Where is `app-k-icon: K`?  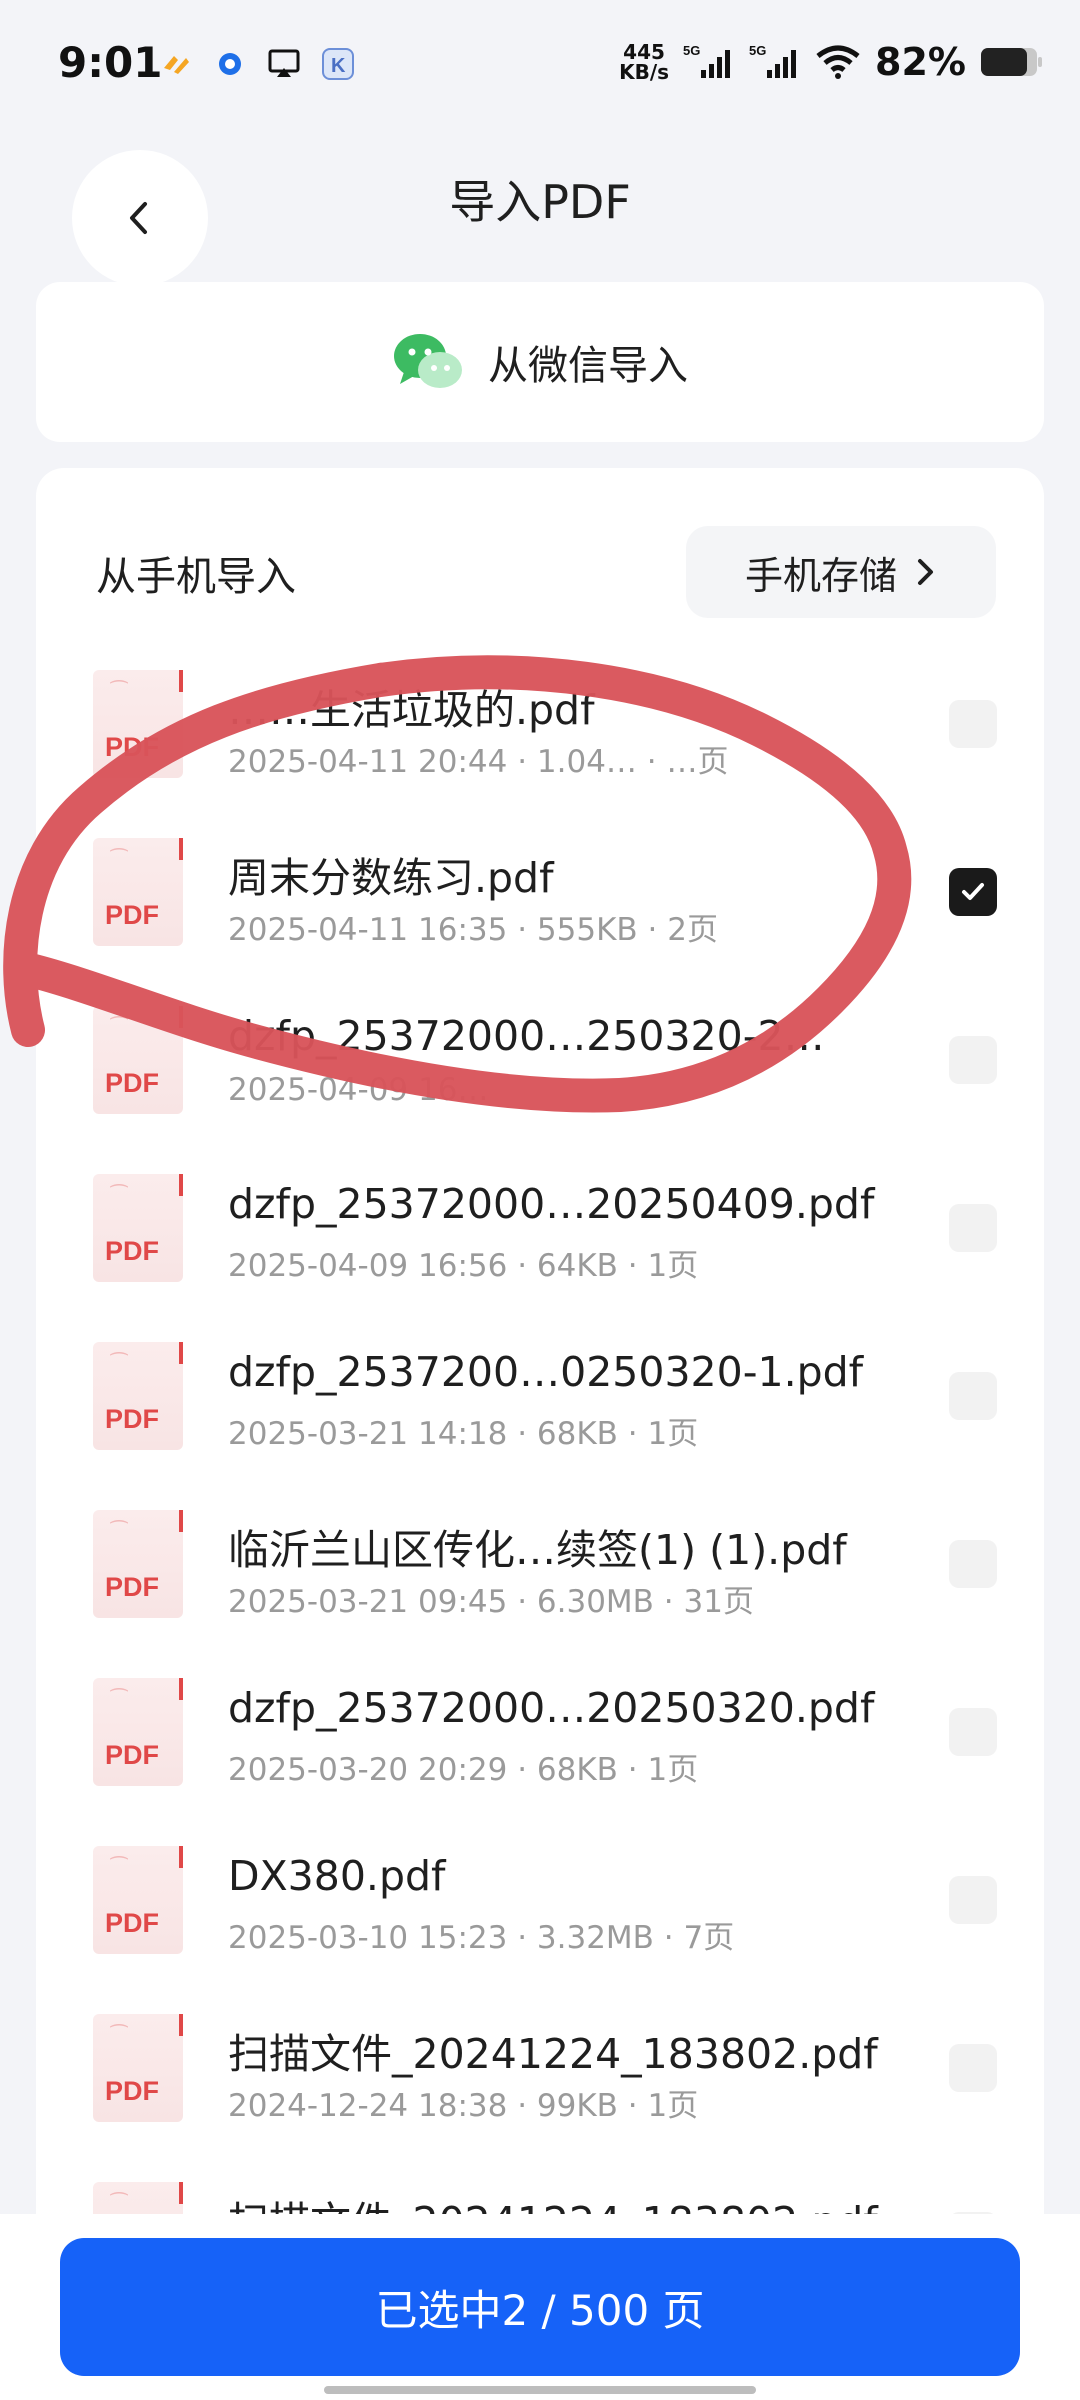 app-k-icon: K is located at coordinates (338, 64).